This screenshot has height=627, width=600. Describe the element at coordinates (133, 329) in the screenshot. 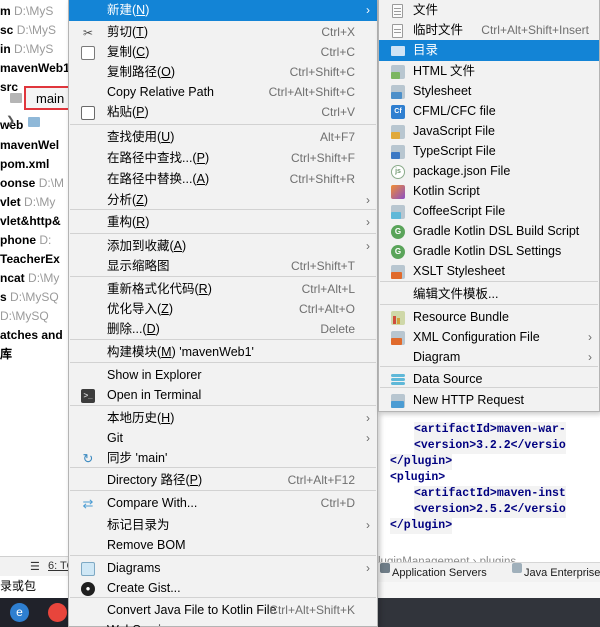

I see `menu-item-label: 删除...(D)` at that location.